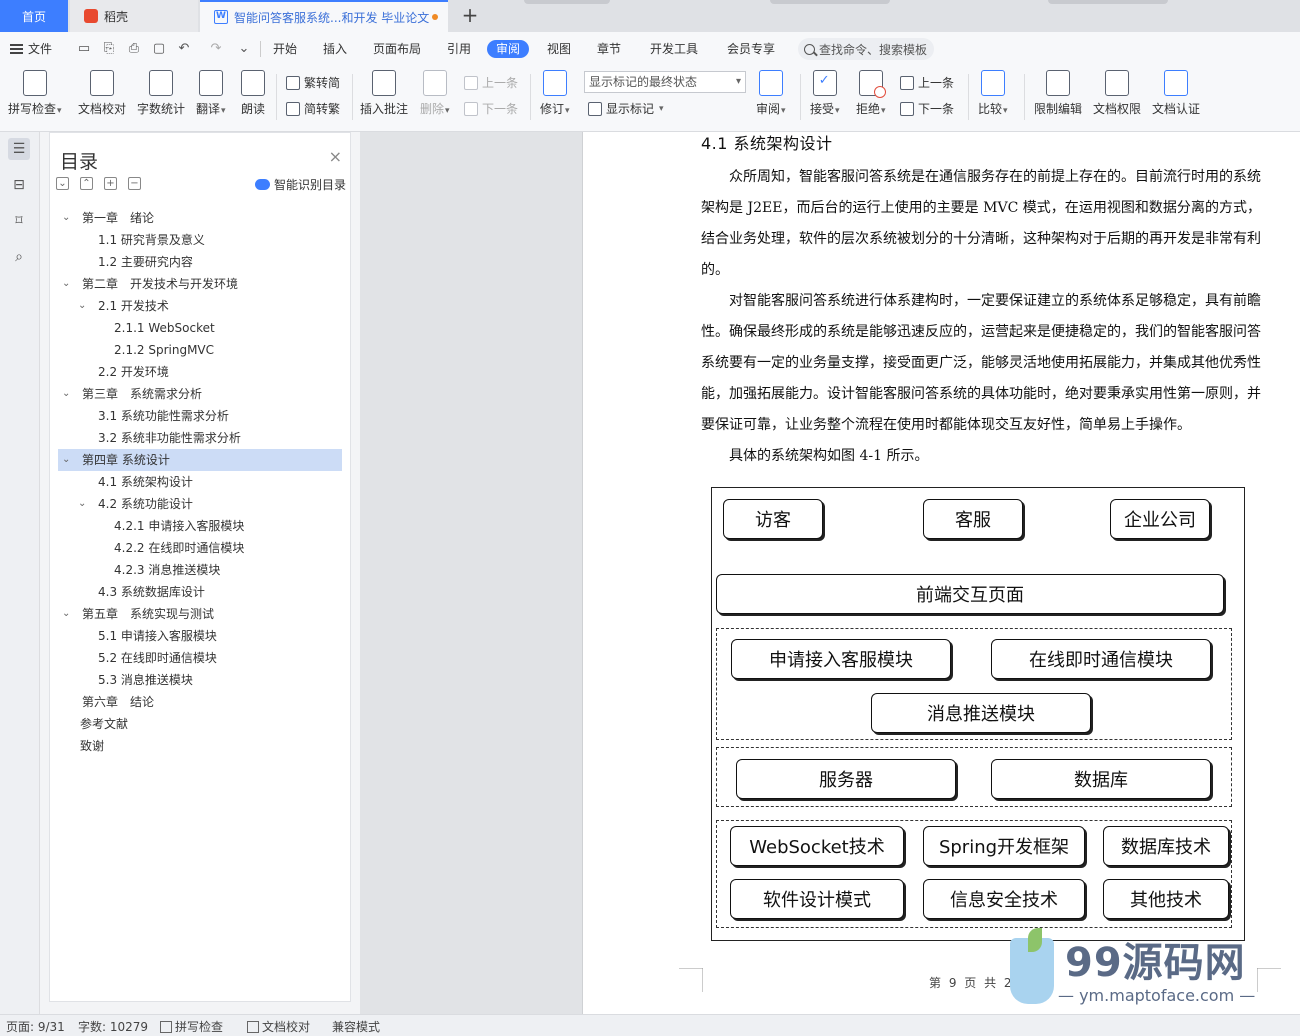  I want to click on file-menu: 文件, so click(31, 48).